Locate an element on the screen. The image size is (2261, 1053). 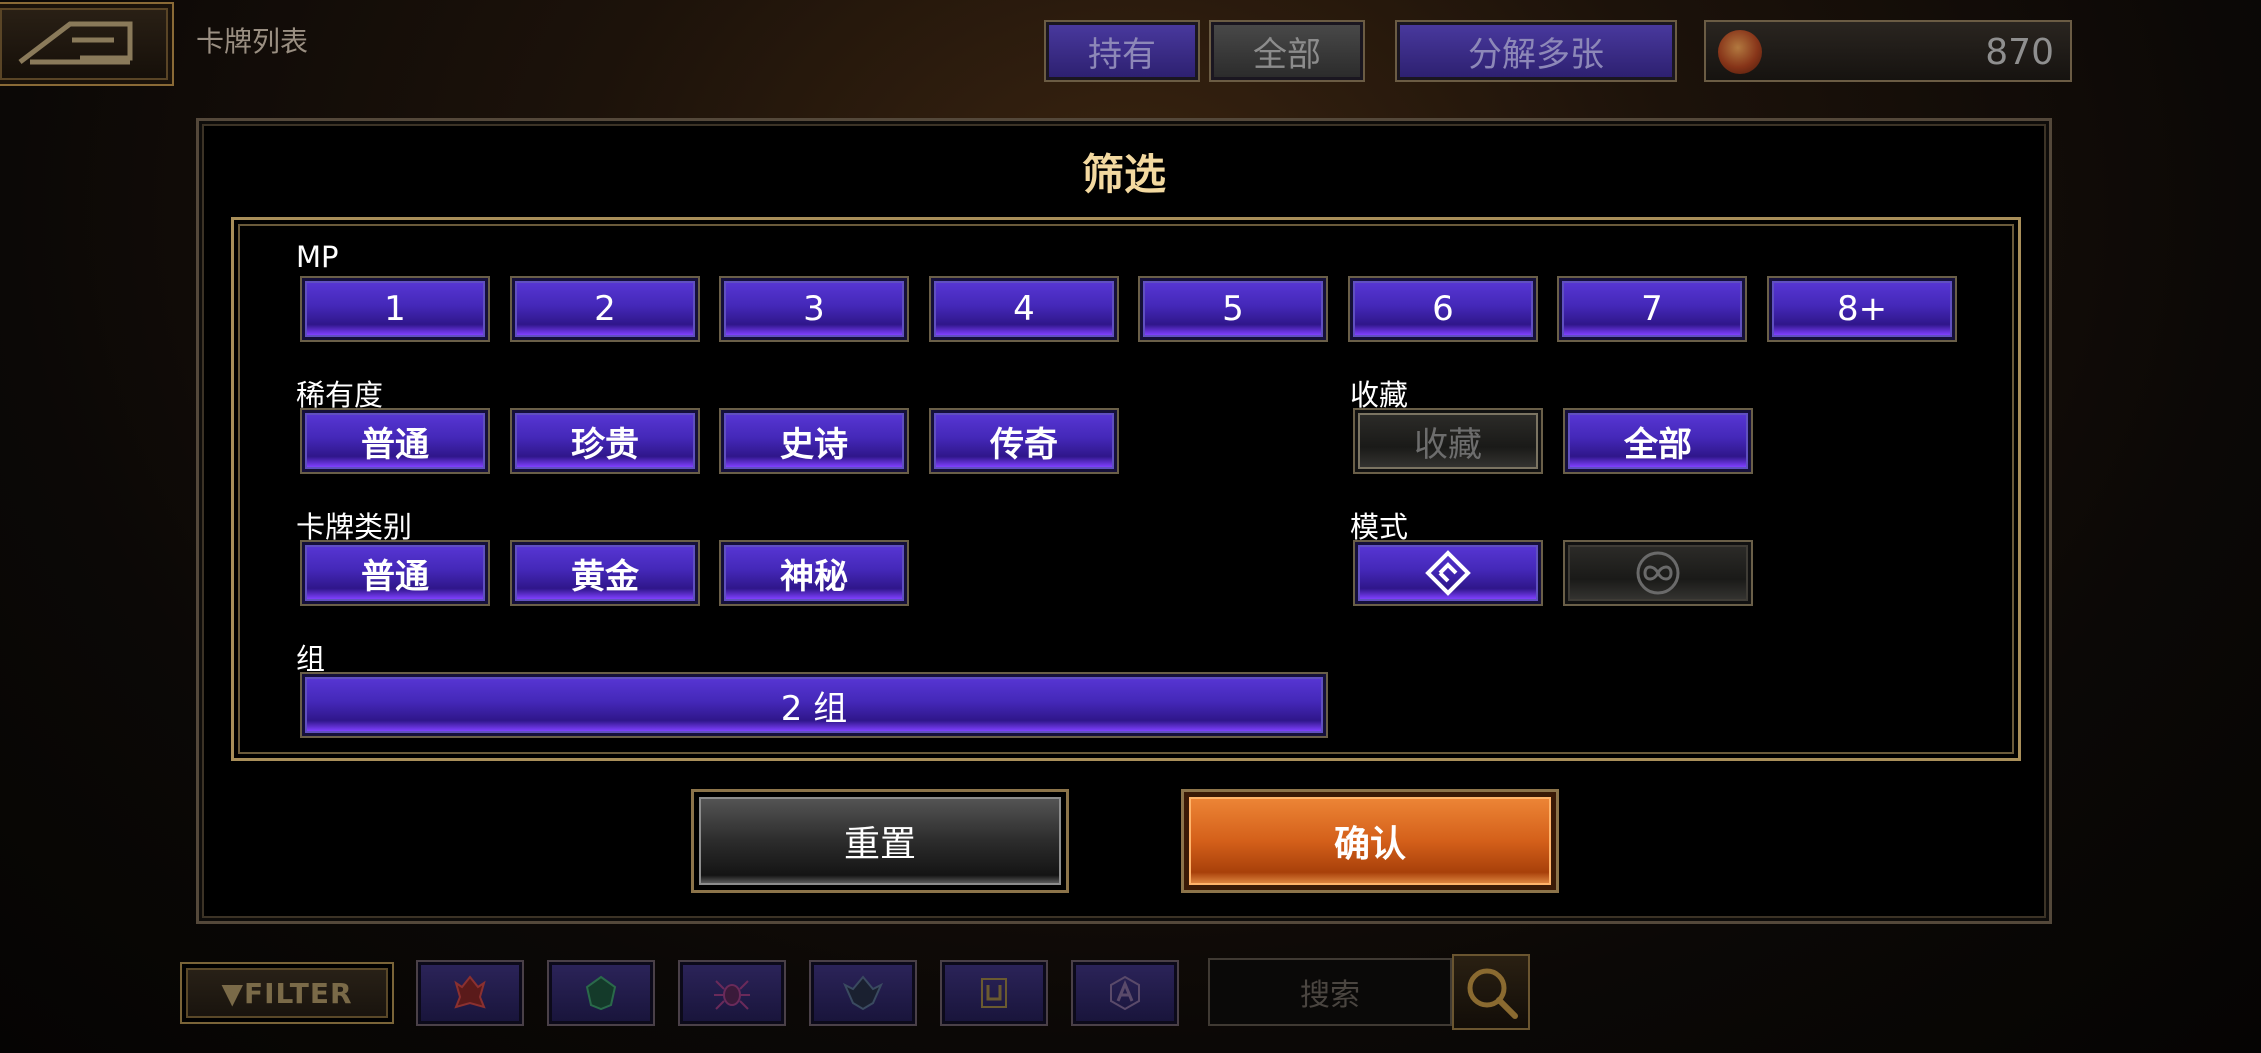
rarity-epic: 史诗 is located at coordinates (814, 441).